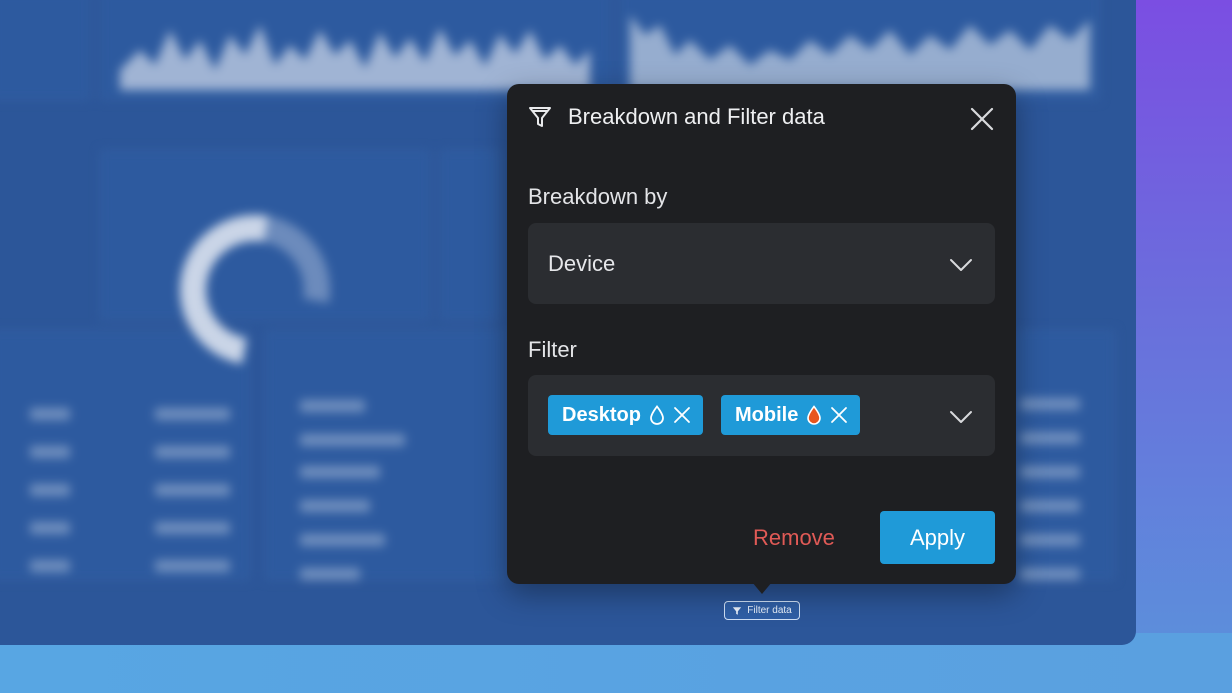 The height and width of the screenshot is (693, 1232). Describe the element at coordinates (937, 537) in the screenshot. I see `apply-button: Apply` at that location.